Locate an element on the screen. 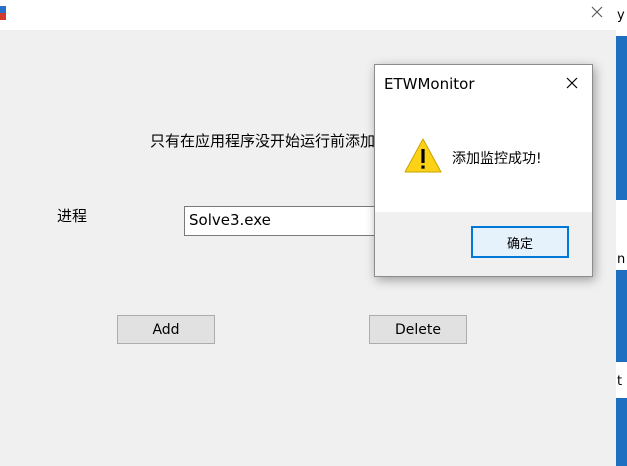 The width and height of the screenshot is (627, 466). instruction-text: 只有在应用程序没开始运行前添加 is located at coordinates (263, 141).